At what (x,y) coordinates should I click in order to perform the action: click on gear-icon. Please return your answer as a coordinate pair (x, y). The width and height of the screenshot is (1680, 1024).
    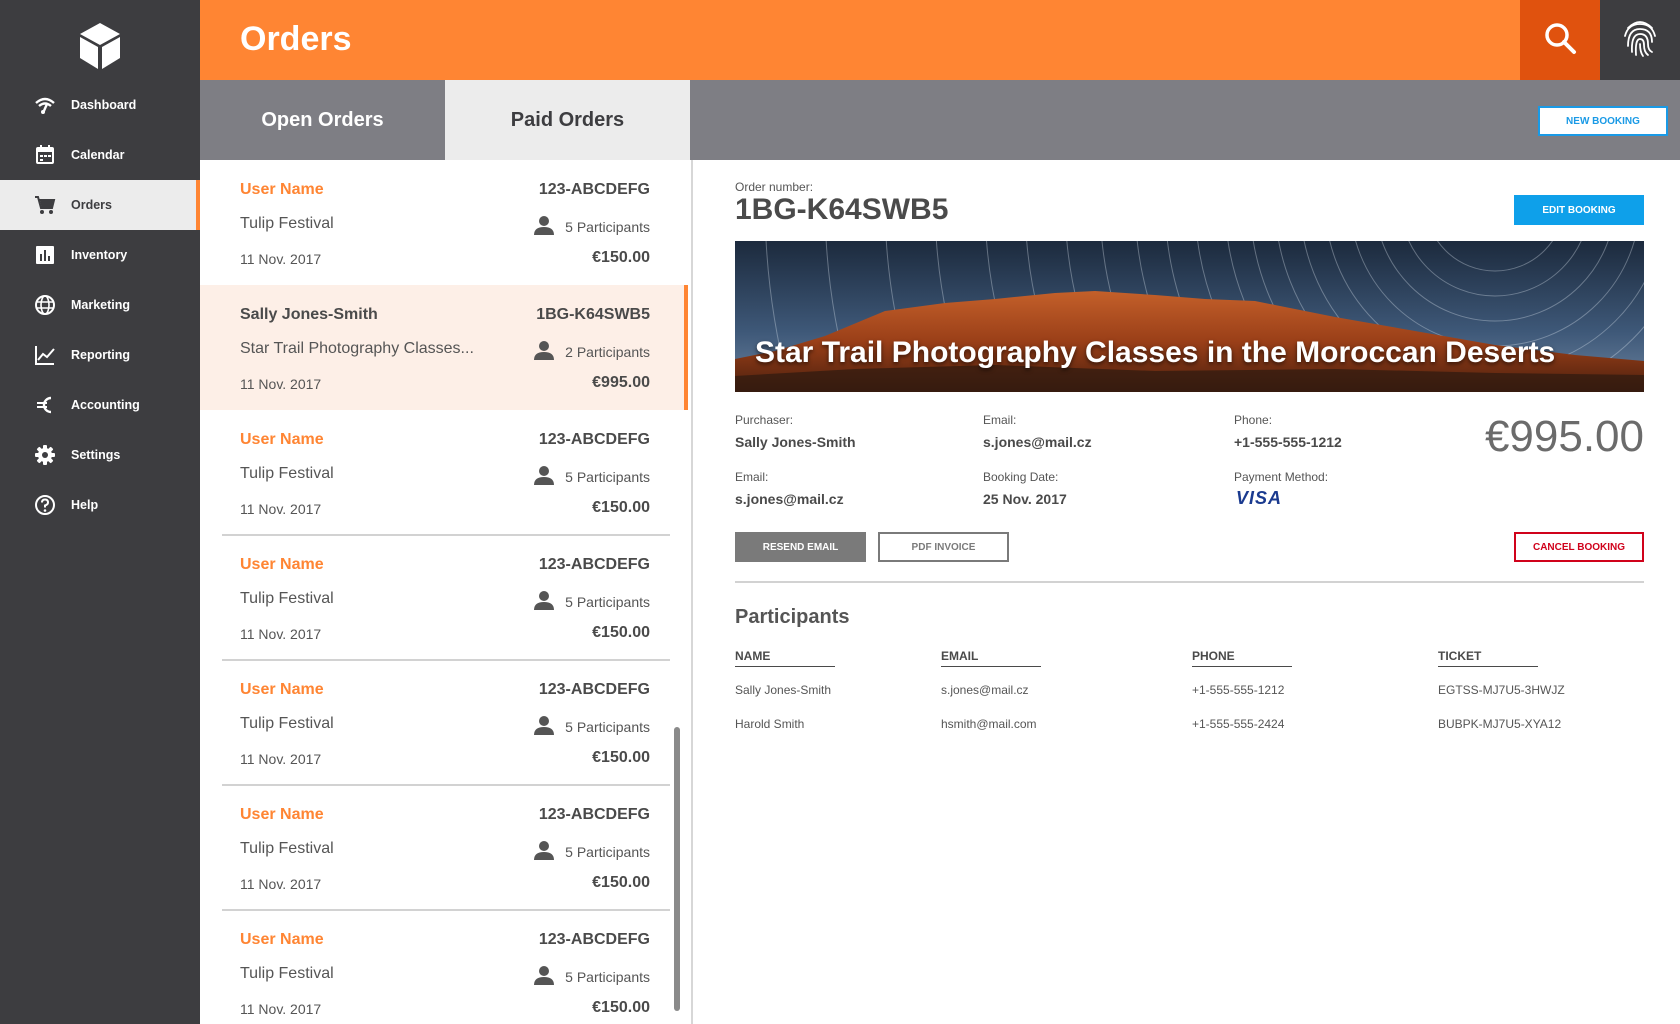
    Looking at the image, I should click on (45, 455).